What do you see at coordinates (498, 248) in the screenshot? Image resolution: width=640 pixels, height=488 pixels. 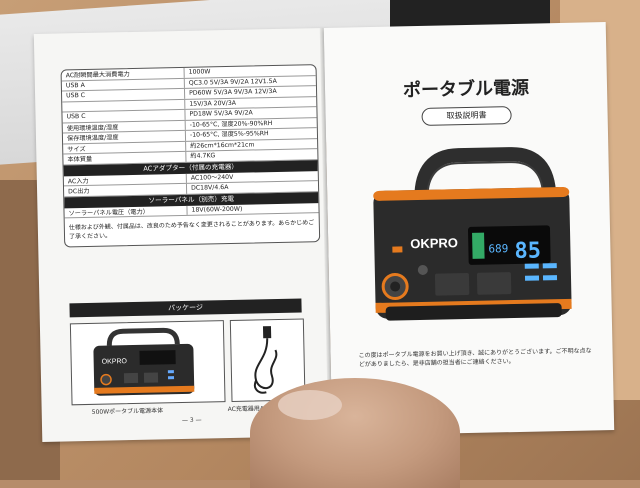 I see `lcd-small-readout: 689` at bounding box center [498, 248].